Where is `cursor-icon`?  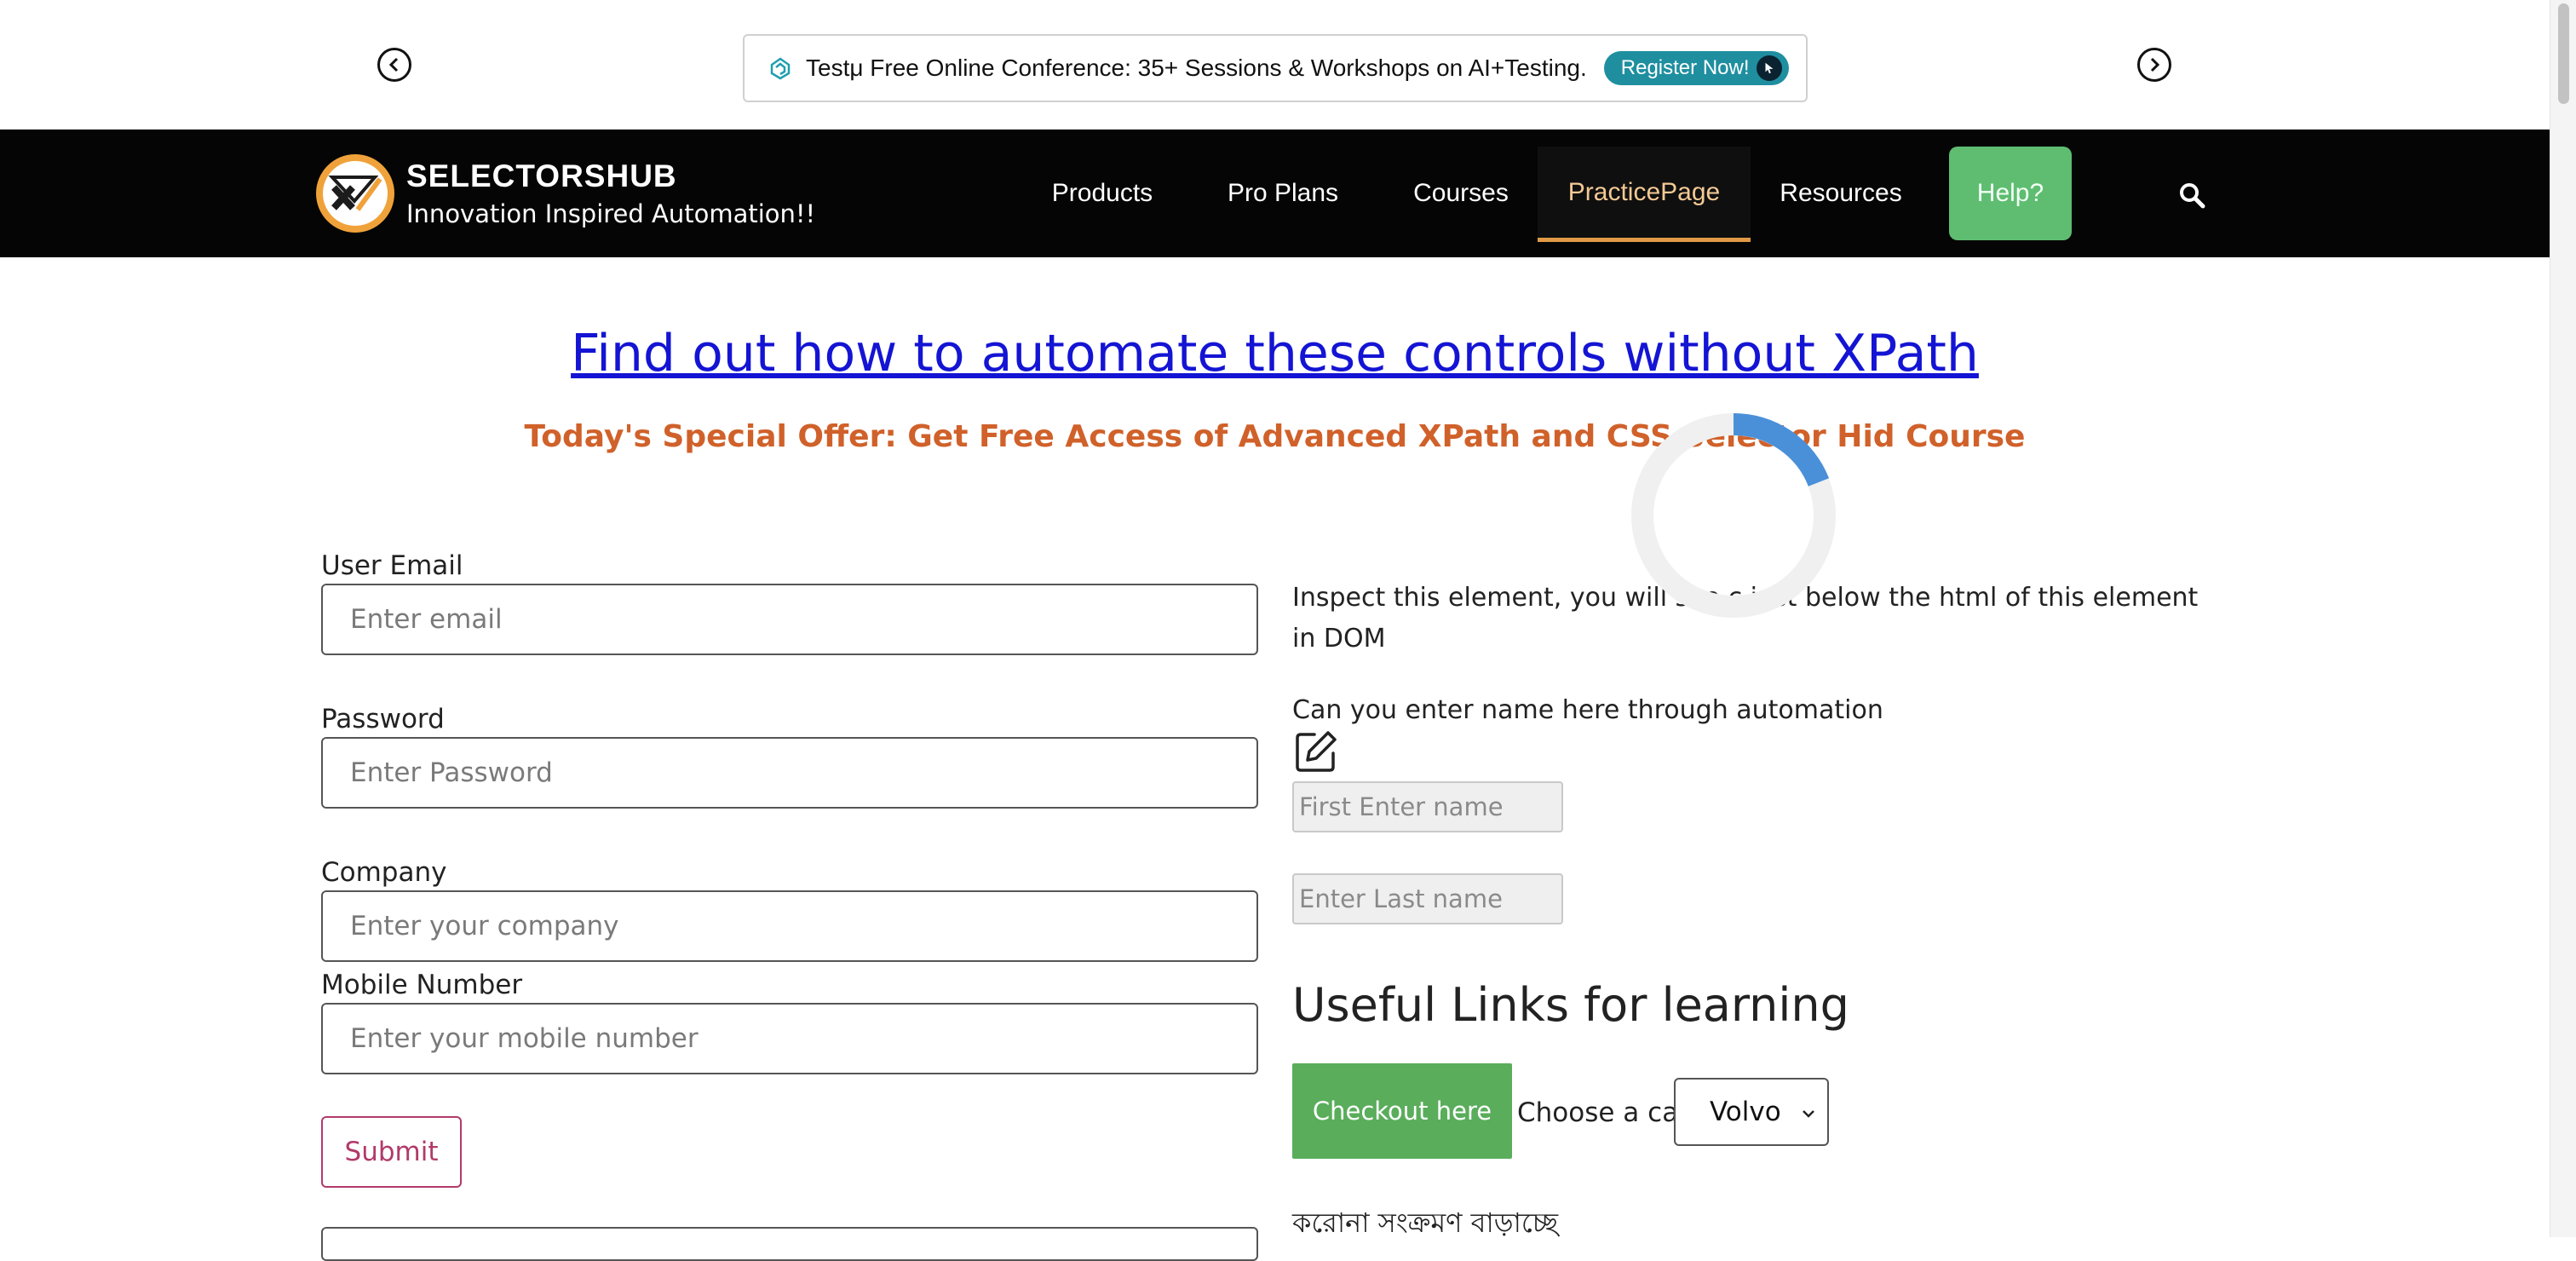
cursor-icon is located at coordinates (1769, 68).